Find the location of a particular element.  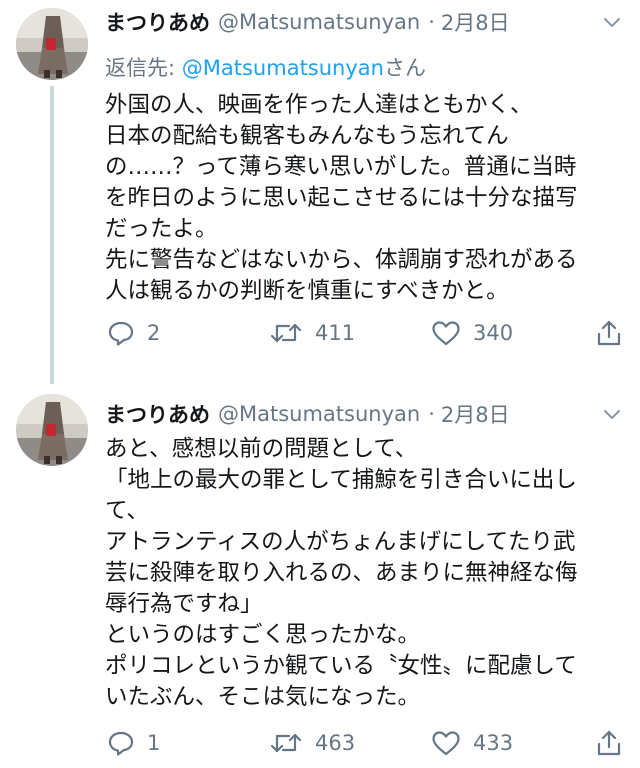

reply-button: 1 is located at coordinates (133, 743).